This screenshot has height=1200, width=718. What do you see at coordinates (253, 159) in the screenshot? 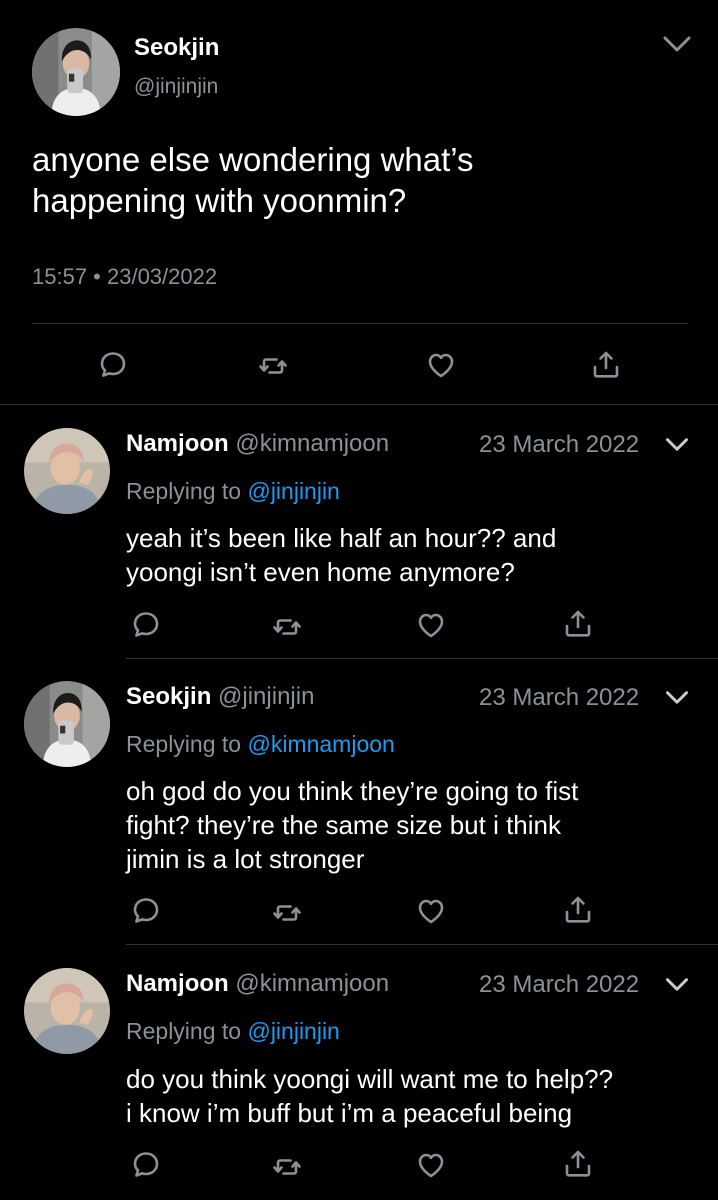
I see `tweet-text-line: anyone else wondering what’s` at bounding box center [253, 159].